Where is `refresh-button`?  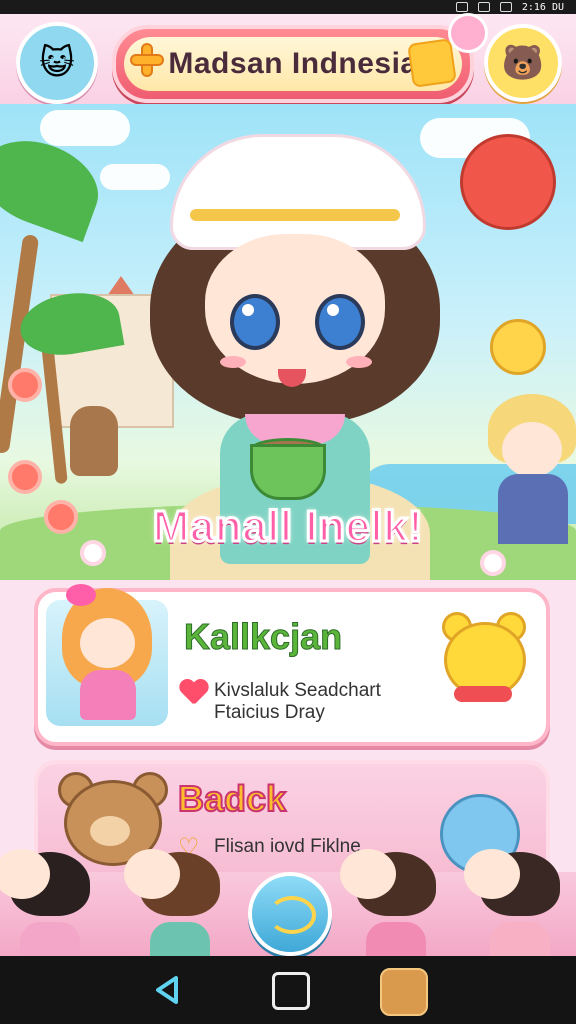
refresh-button is located at coordinates (290, 914).